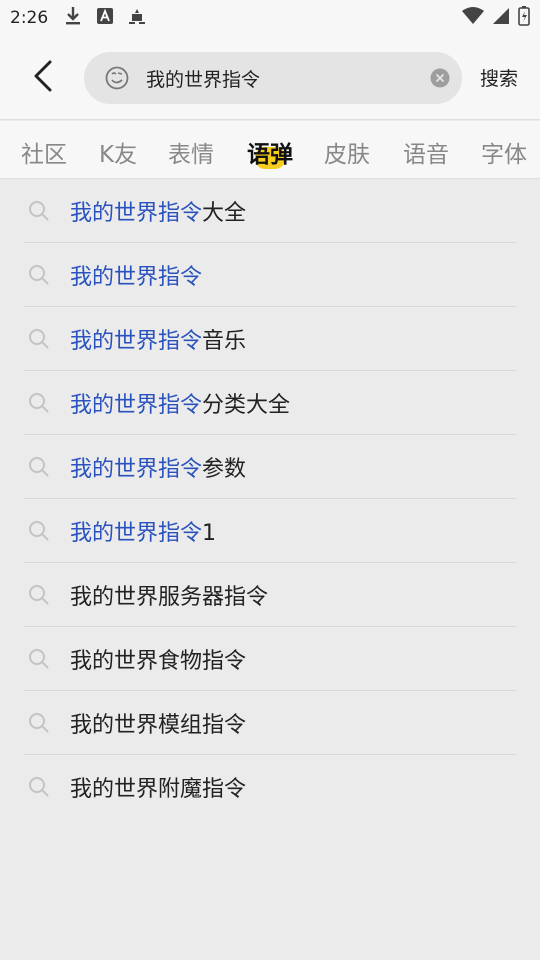 This screenshot has height=960, width=540. What do you see at coordinates (105, 18) in the screenshot?
I see `text-a-icon` at bounding box center [105, 18].